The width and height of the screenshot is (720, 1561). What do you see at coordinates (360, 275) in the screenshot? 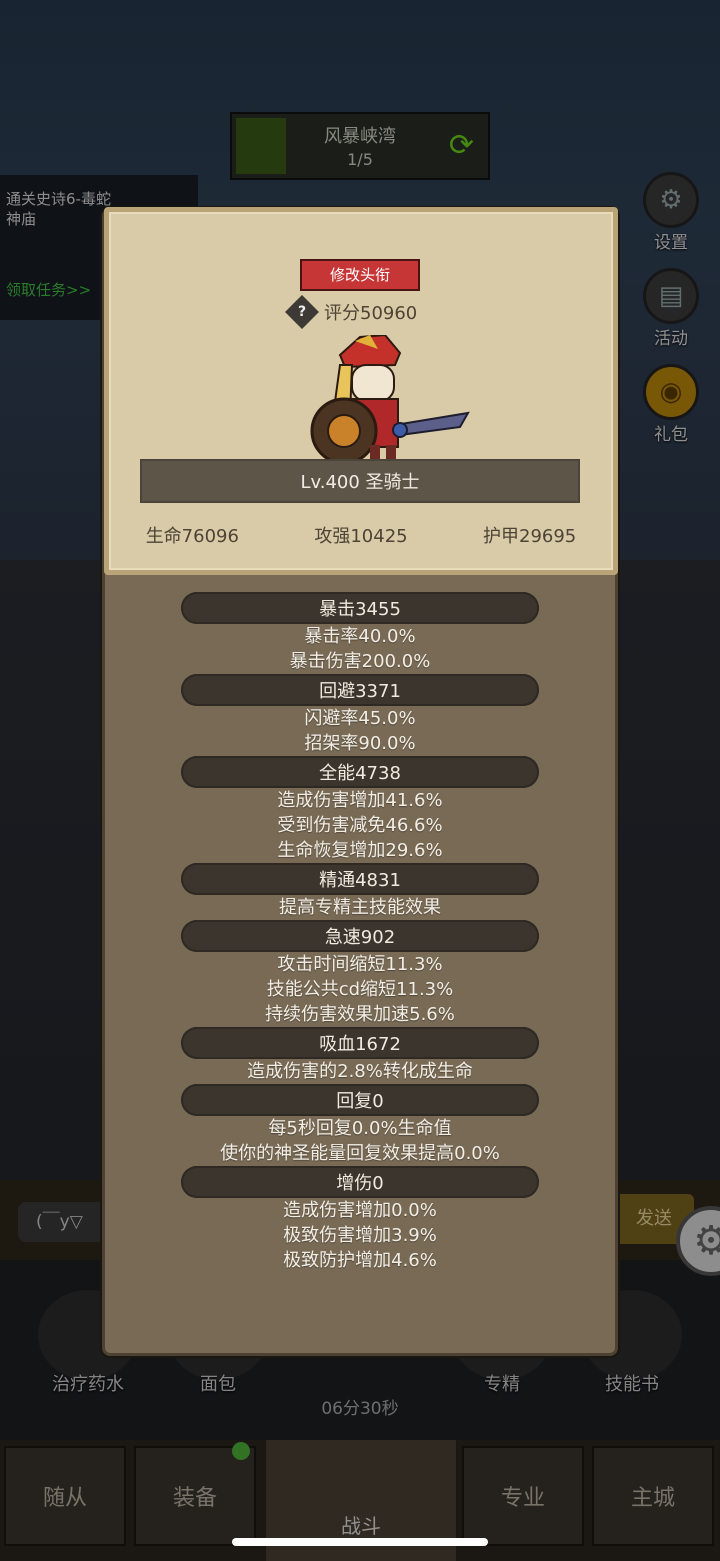
I see `change-title-button: 修改头衔` at bounding box center [360, 275].